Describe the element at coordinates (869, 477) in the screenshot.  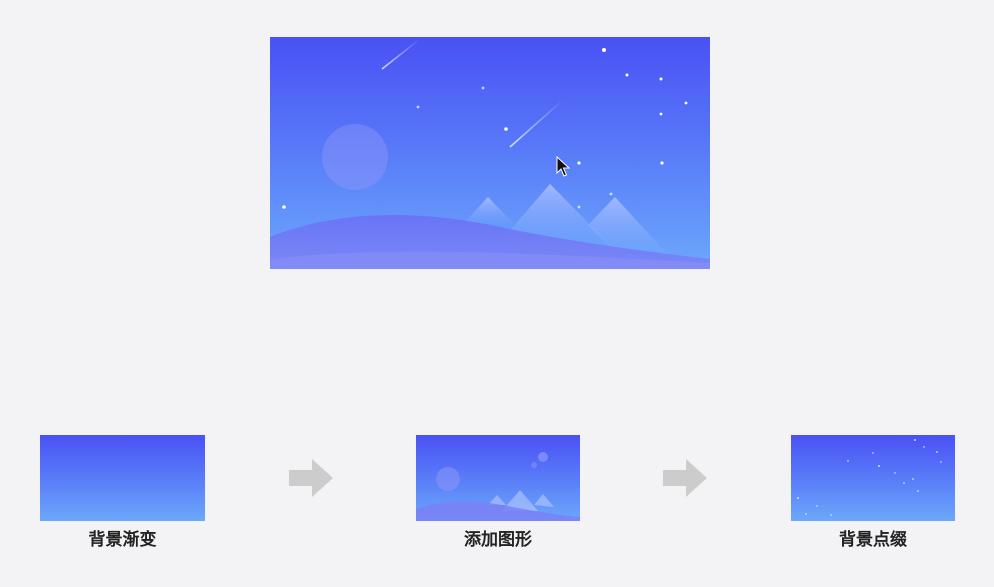
I see `thumb-stars-art` at that location.